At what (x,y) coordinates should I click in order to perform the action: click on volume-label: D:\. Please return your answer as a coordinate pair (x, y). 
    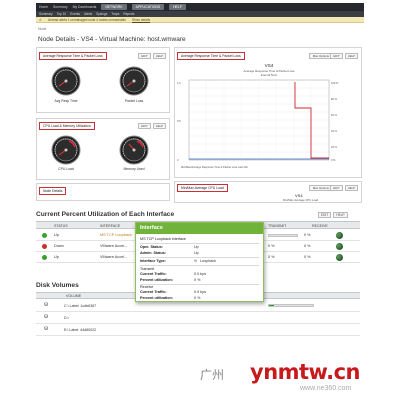
    Looking at the image, I should click on (66, 318).